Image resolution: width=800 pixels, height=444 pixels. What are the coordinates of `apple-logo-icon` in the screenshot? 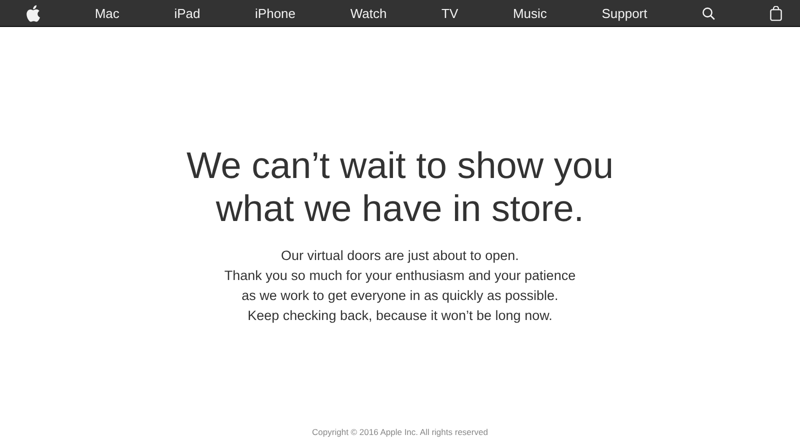 It's located at (33, 13).